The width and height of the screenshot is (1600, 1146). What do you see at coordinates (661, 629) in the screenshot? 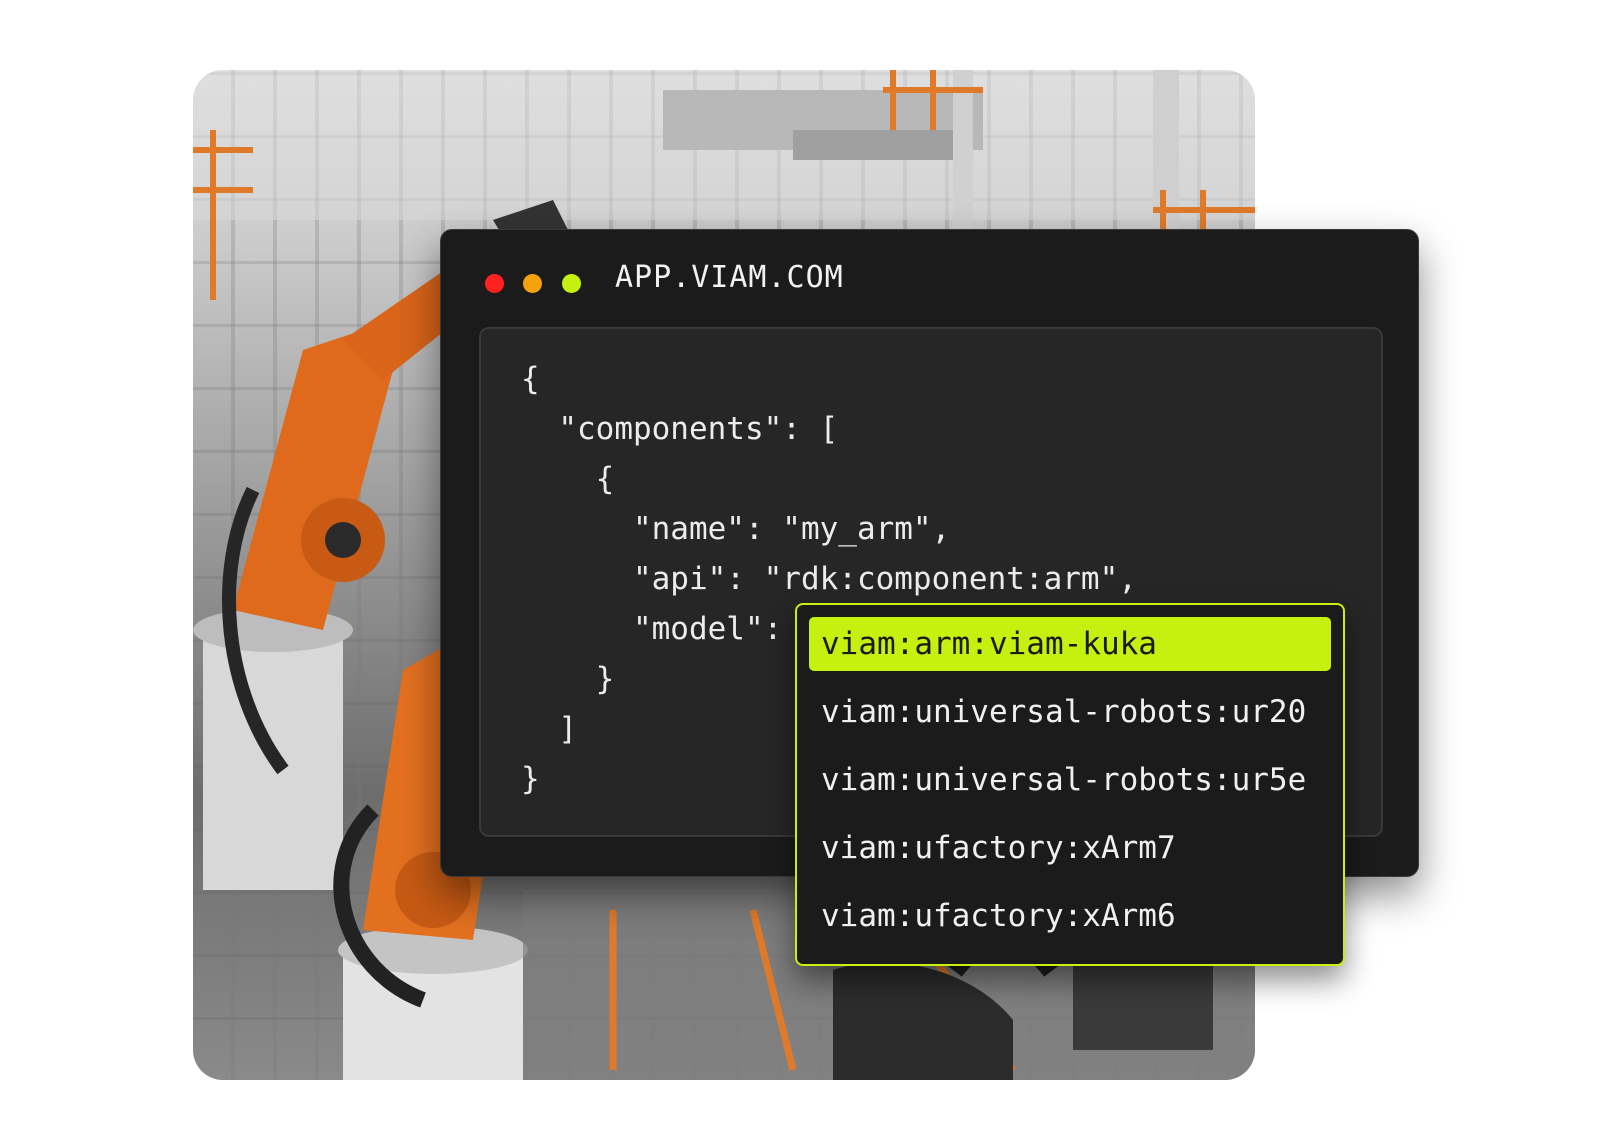
I see `code-line-6: "model":` at bounding box center [661, 629].